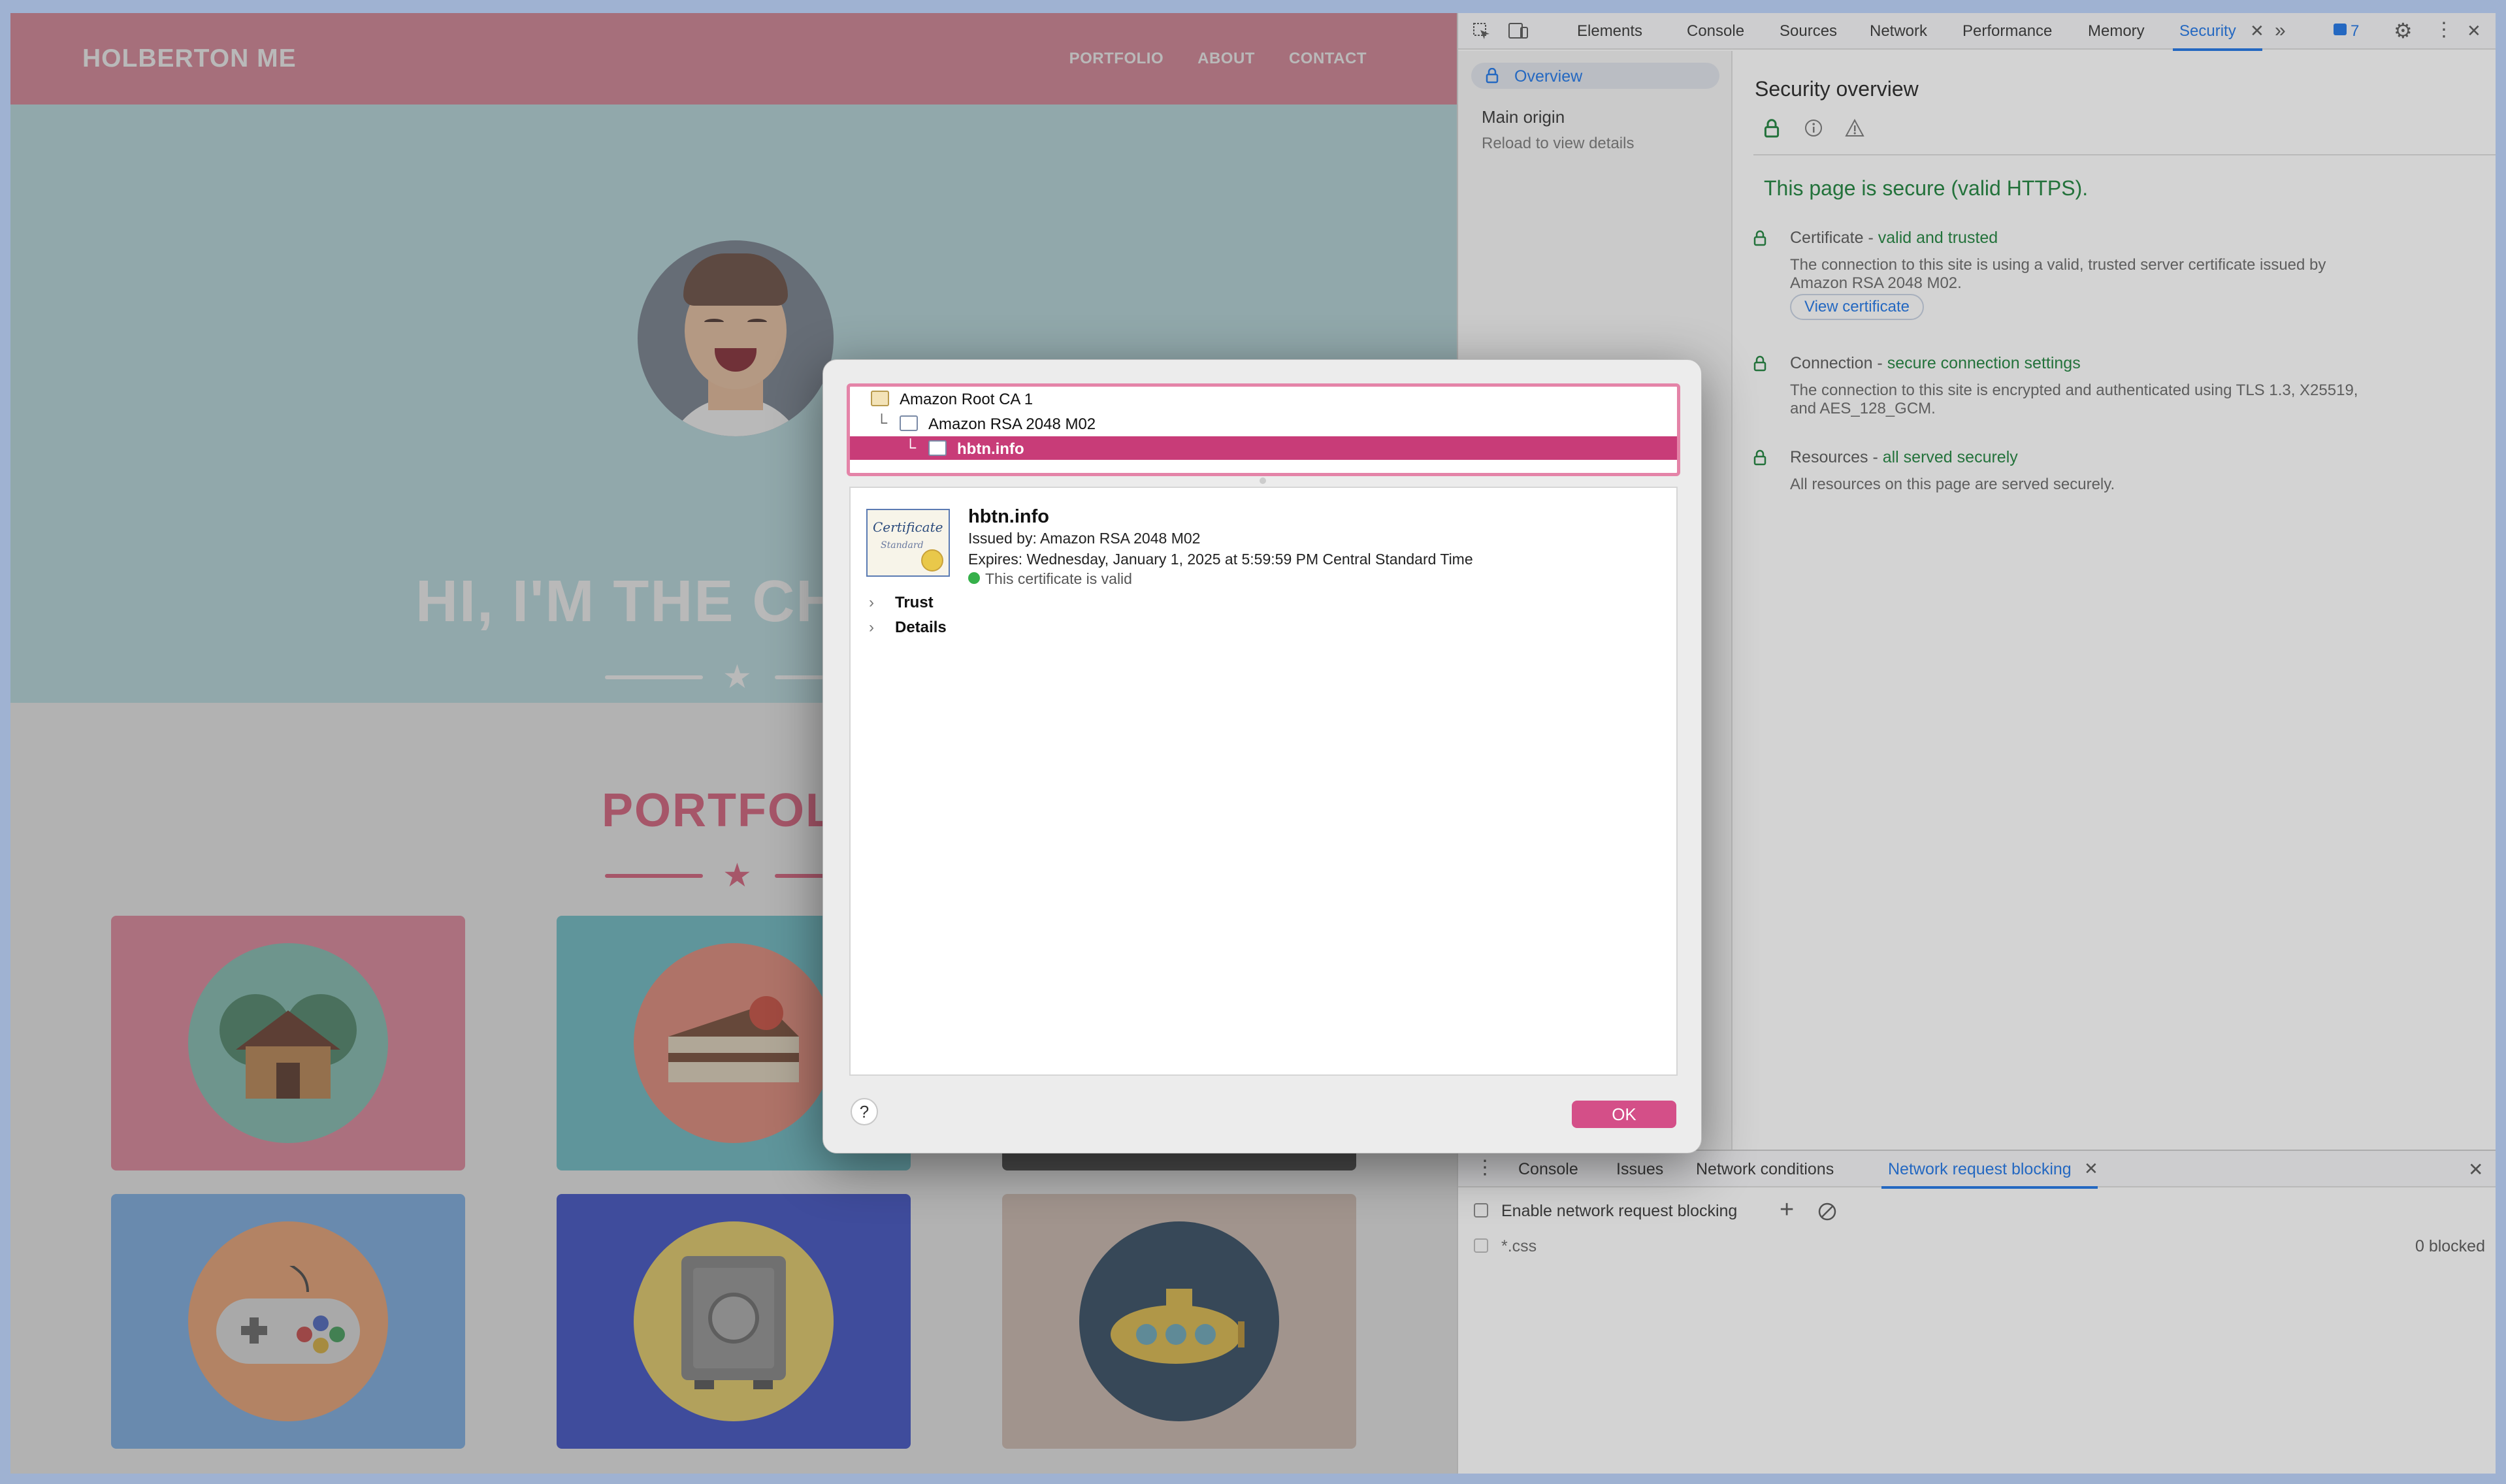 Image resolution: width=2506 pixels, height=1484 pixels. What do you see at coordinates (1050, 579) in the screenshot?
I see `certificate-valid-status: This certificate is valid` at bounding box center [1050, 579].